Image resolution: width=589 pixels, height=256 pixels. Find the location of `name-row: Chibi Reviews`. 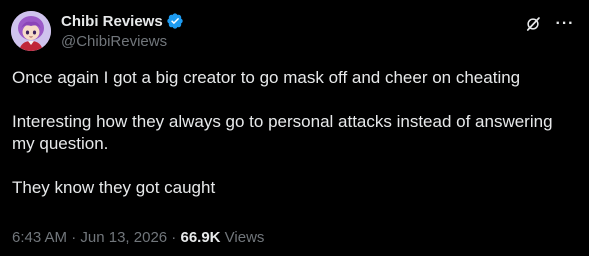

name-row: Chibi Reviews is located at coordinates (122, 21).